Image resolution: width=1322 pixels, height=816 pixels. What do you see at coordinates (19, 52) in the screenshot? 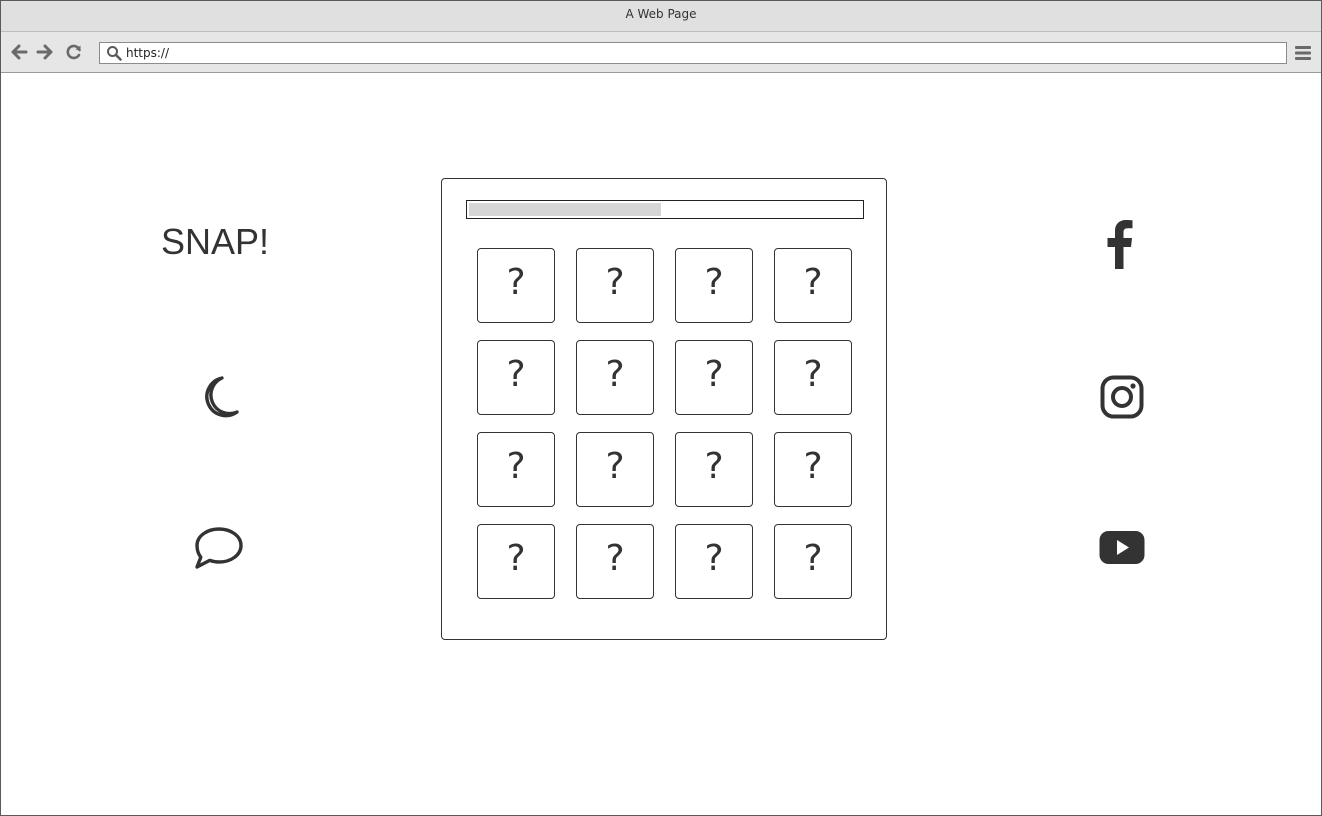
I see `back-arrow-icon` at bounding box center [19, 52].